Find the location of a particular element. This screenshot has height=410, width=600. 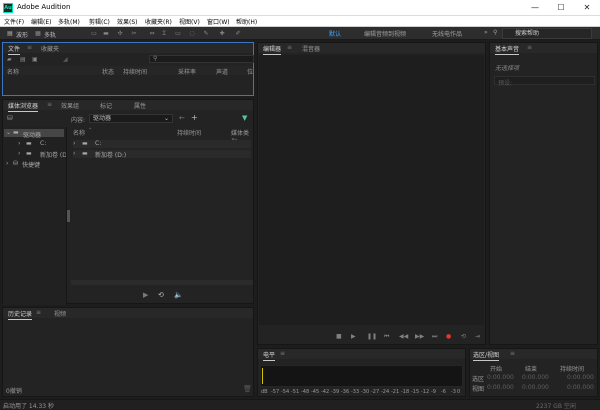

view-end-field: 0:00.000 is located at coordinates (535, 387).